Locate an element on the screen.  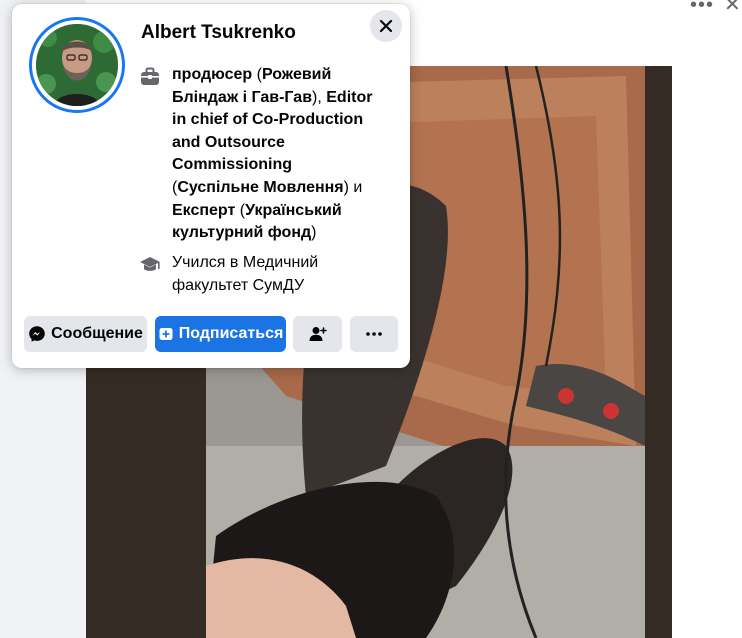
add-friend-icon is located at coordinates (318, 334).